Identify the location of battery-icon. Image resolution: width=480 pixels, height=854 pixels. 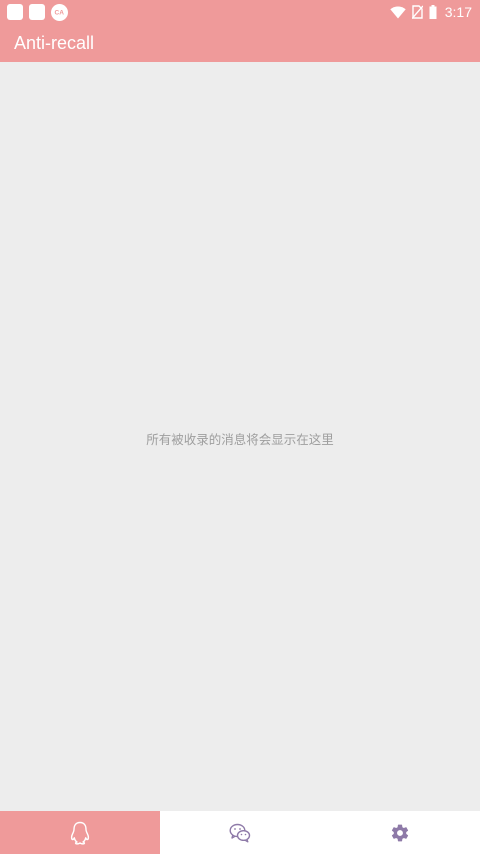
(433, 12).